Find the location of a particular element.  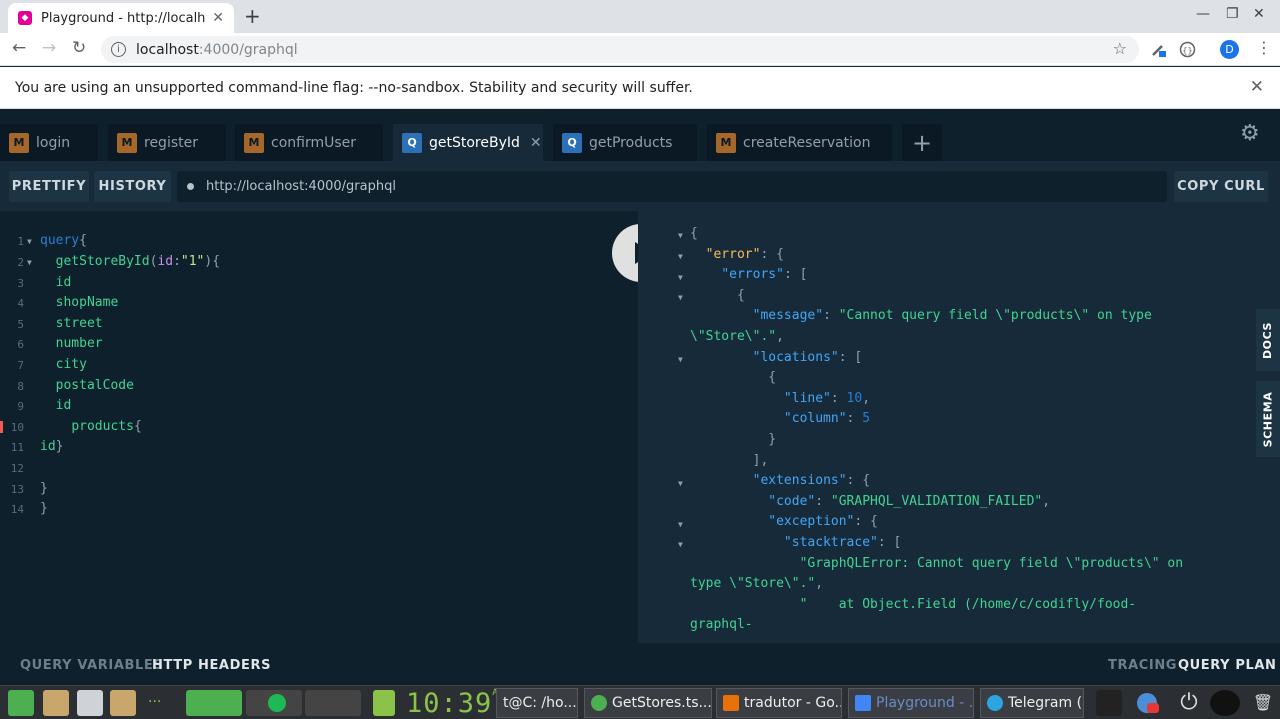

profile-avatar: D is located at coordinates (1229, 49).